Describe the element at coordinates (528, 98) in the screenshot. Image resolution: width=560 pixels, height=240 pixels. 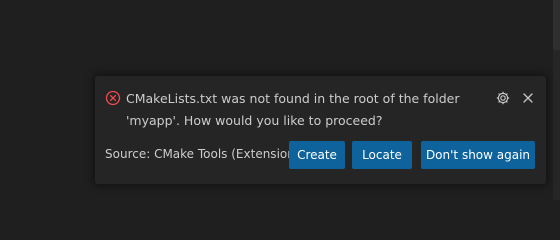
I see `close-icon` at that location.